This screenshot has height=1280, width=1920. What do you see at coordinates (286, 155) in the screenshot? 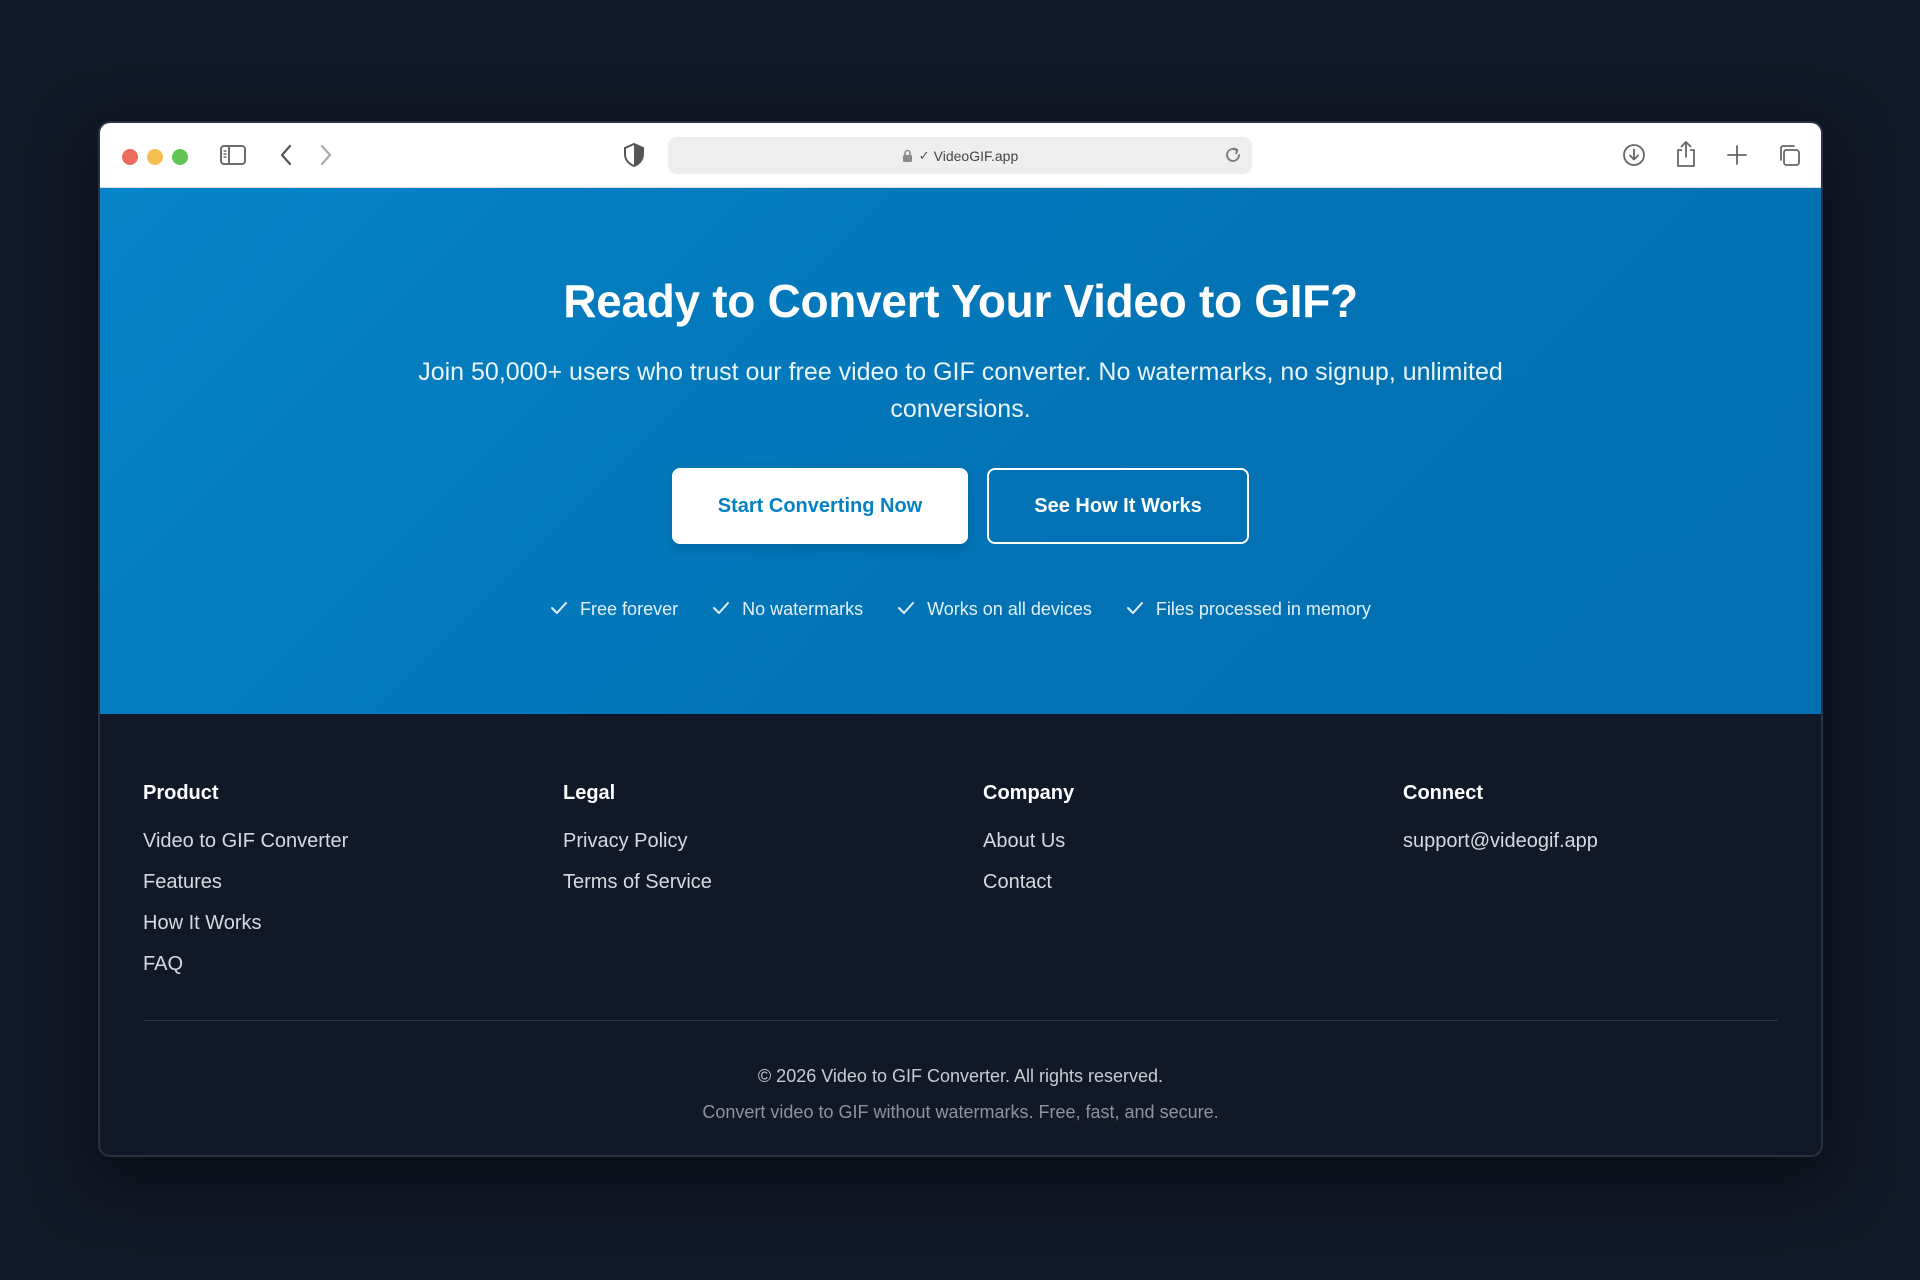
I see `back-chevron-icon` at bounding box center [286, 155].